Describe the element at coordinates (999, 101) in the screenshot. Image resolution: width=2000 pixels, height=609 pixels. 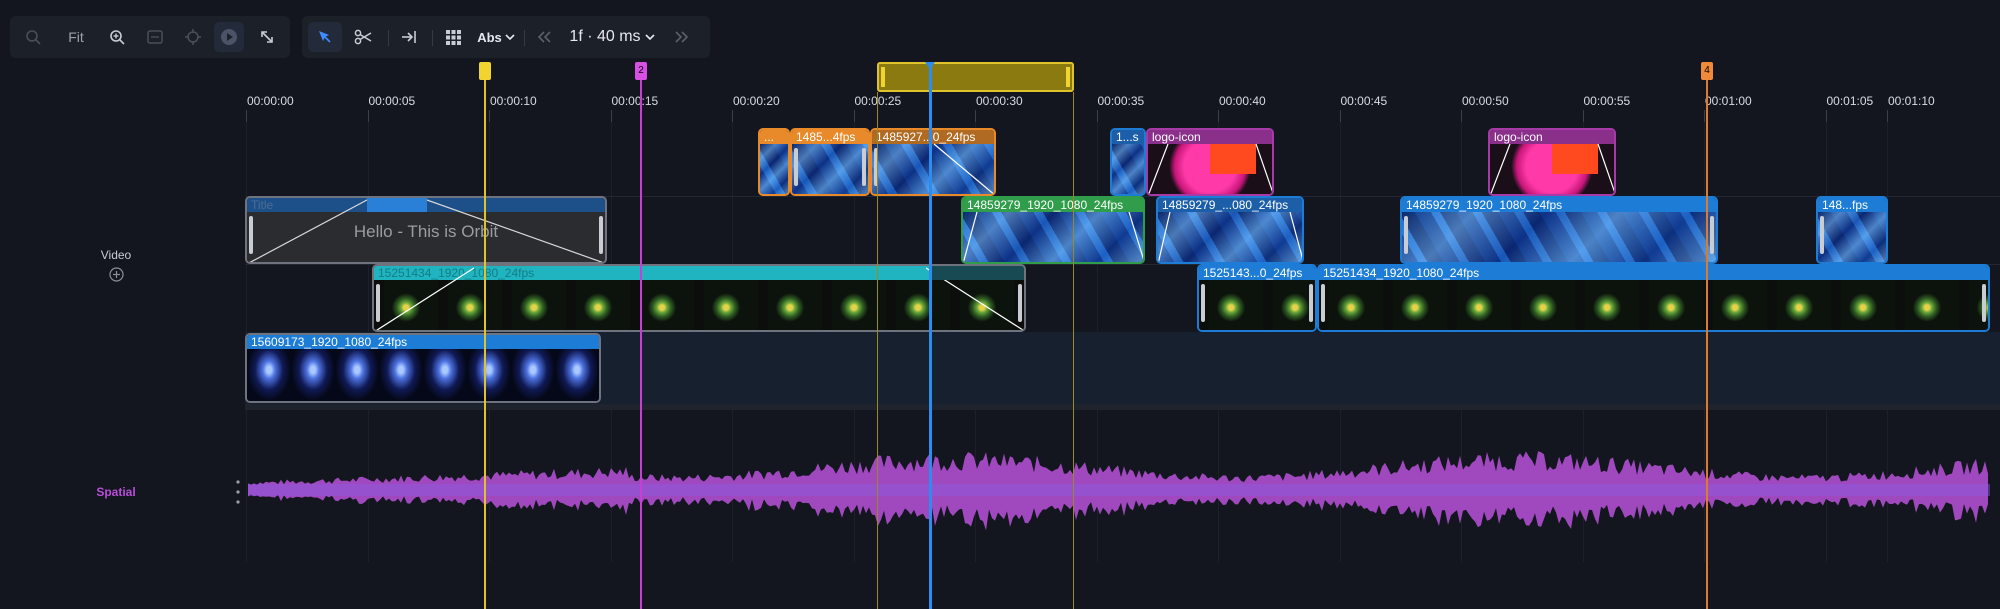
I see `ruler-tick-label: 00:00:30` at that location.